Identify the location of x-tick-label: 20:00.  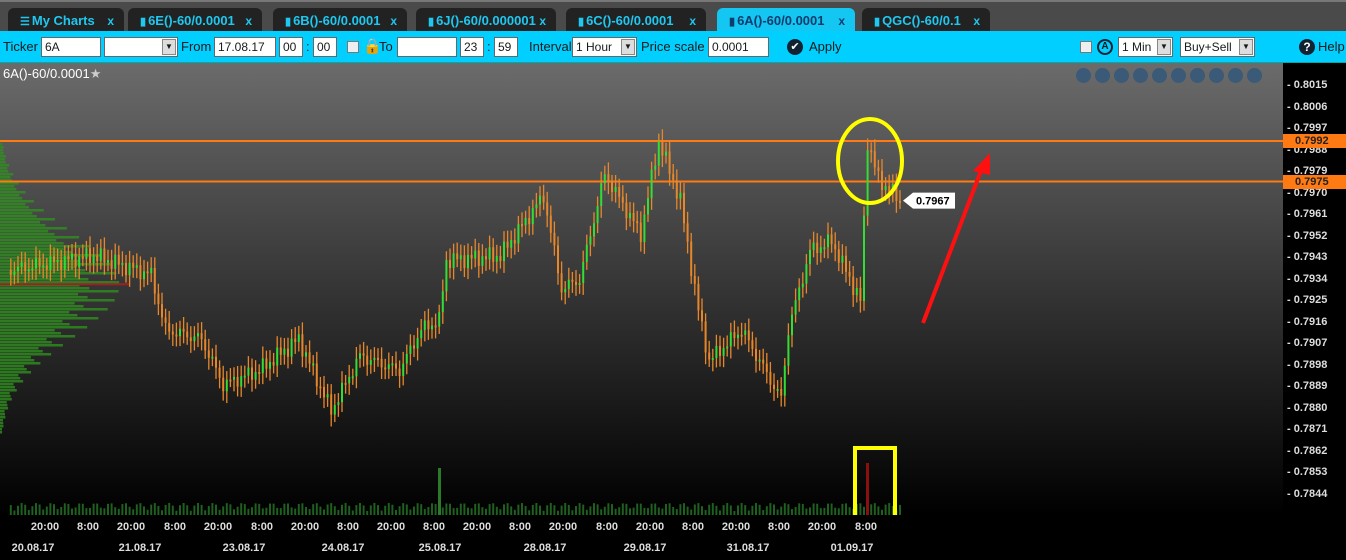
(305, 527).